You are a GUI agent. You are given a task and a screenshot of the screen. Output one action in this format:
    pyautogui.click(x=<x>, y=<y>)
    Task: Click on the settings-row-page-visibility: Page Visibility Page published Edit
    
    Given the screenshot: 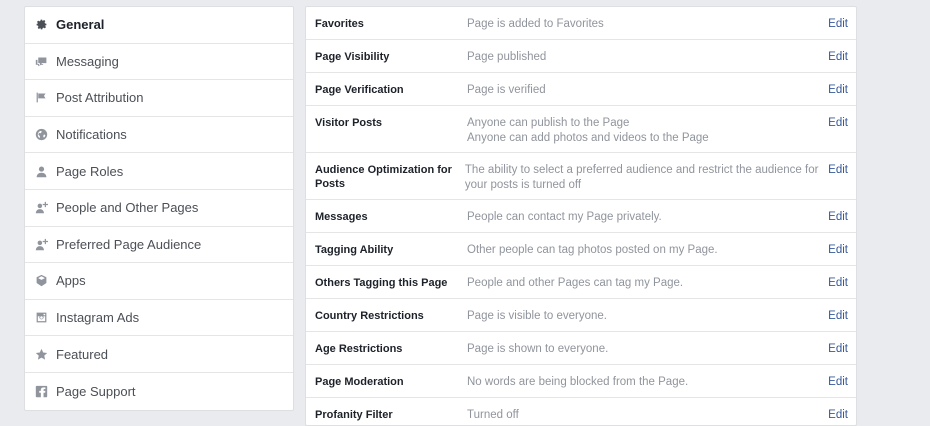 What is the action you would take?
    pyautogui.click(x=581, y=56)
    